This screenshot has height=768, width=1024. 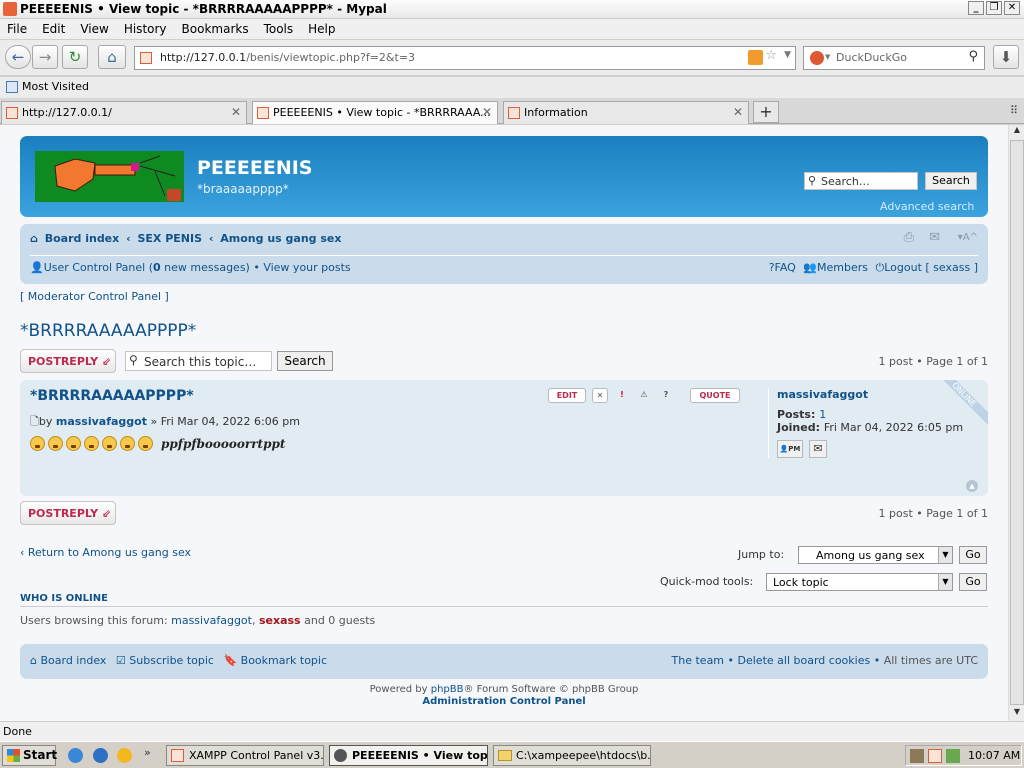 I want to click on warn-user-button: ⚠, so click(x=644, y=395).